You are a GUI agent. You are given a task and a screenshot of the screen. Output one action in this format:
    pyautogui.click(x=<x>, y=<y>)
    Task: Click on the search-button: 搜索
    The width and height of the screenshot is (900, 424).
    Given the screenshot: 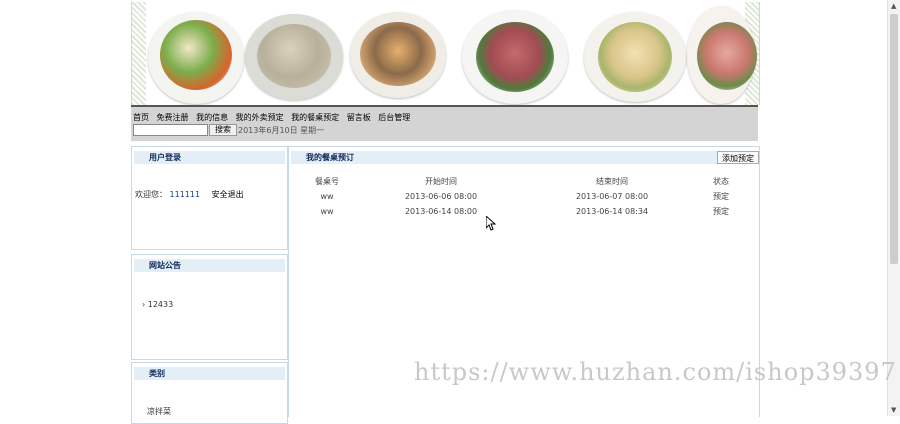 What is the action you would take?
    pyautogui.click(x=223, y=130)
    